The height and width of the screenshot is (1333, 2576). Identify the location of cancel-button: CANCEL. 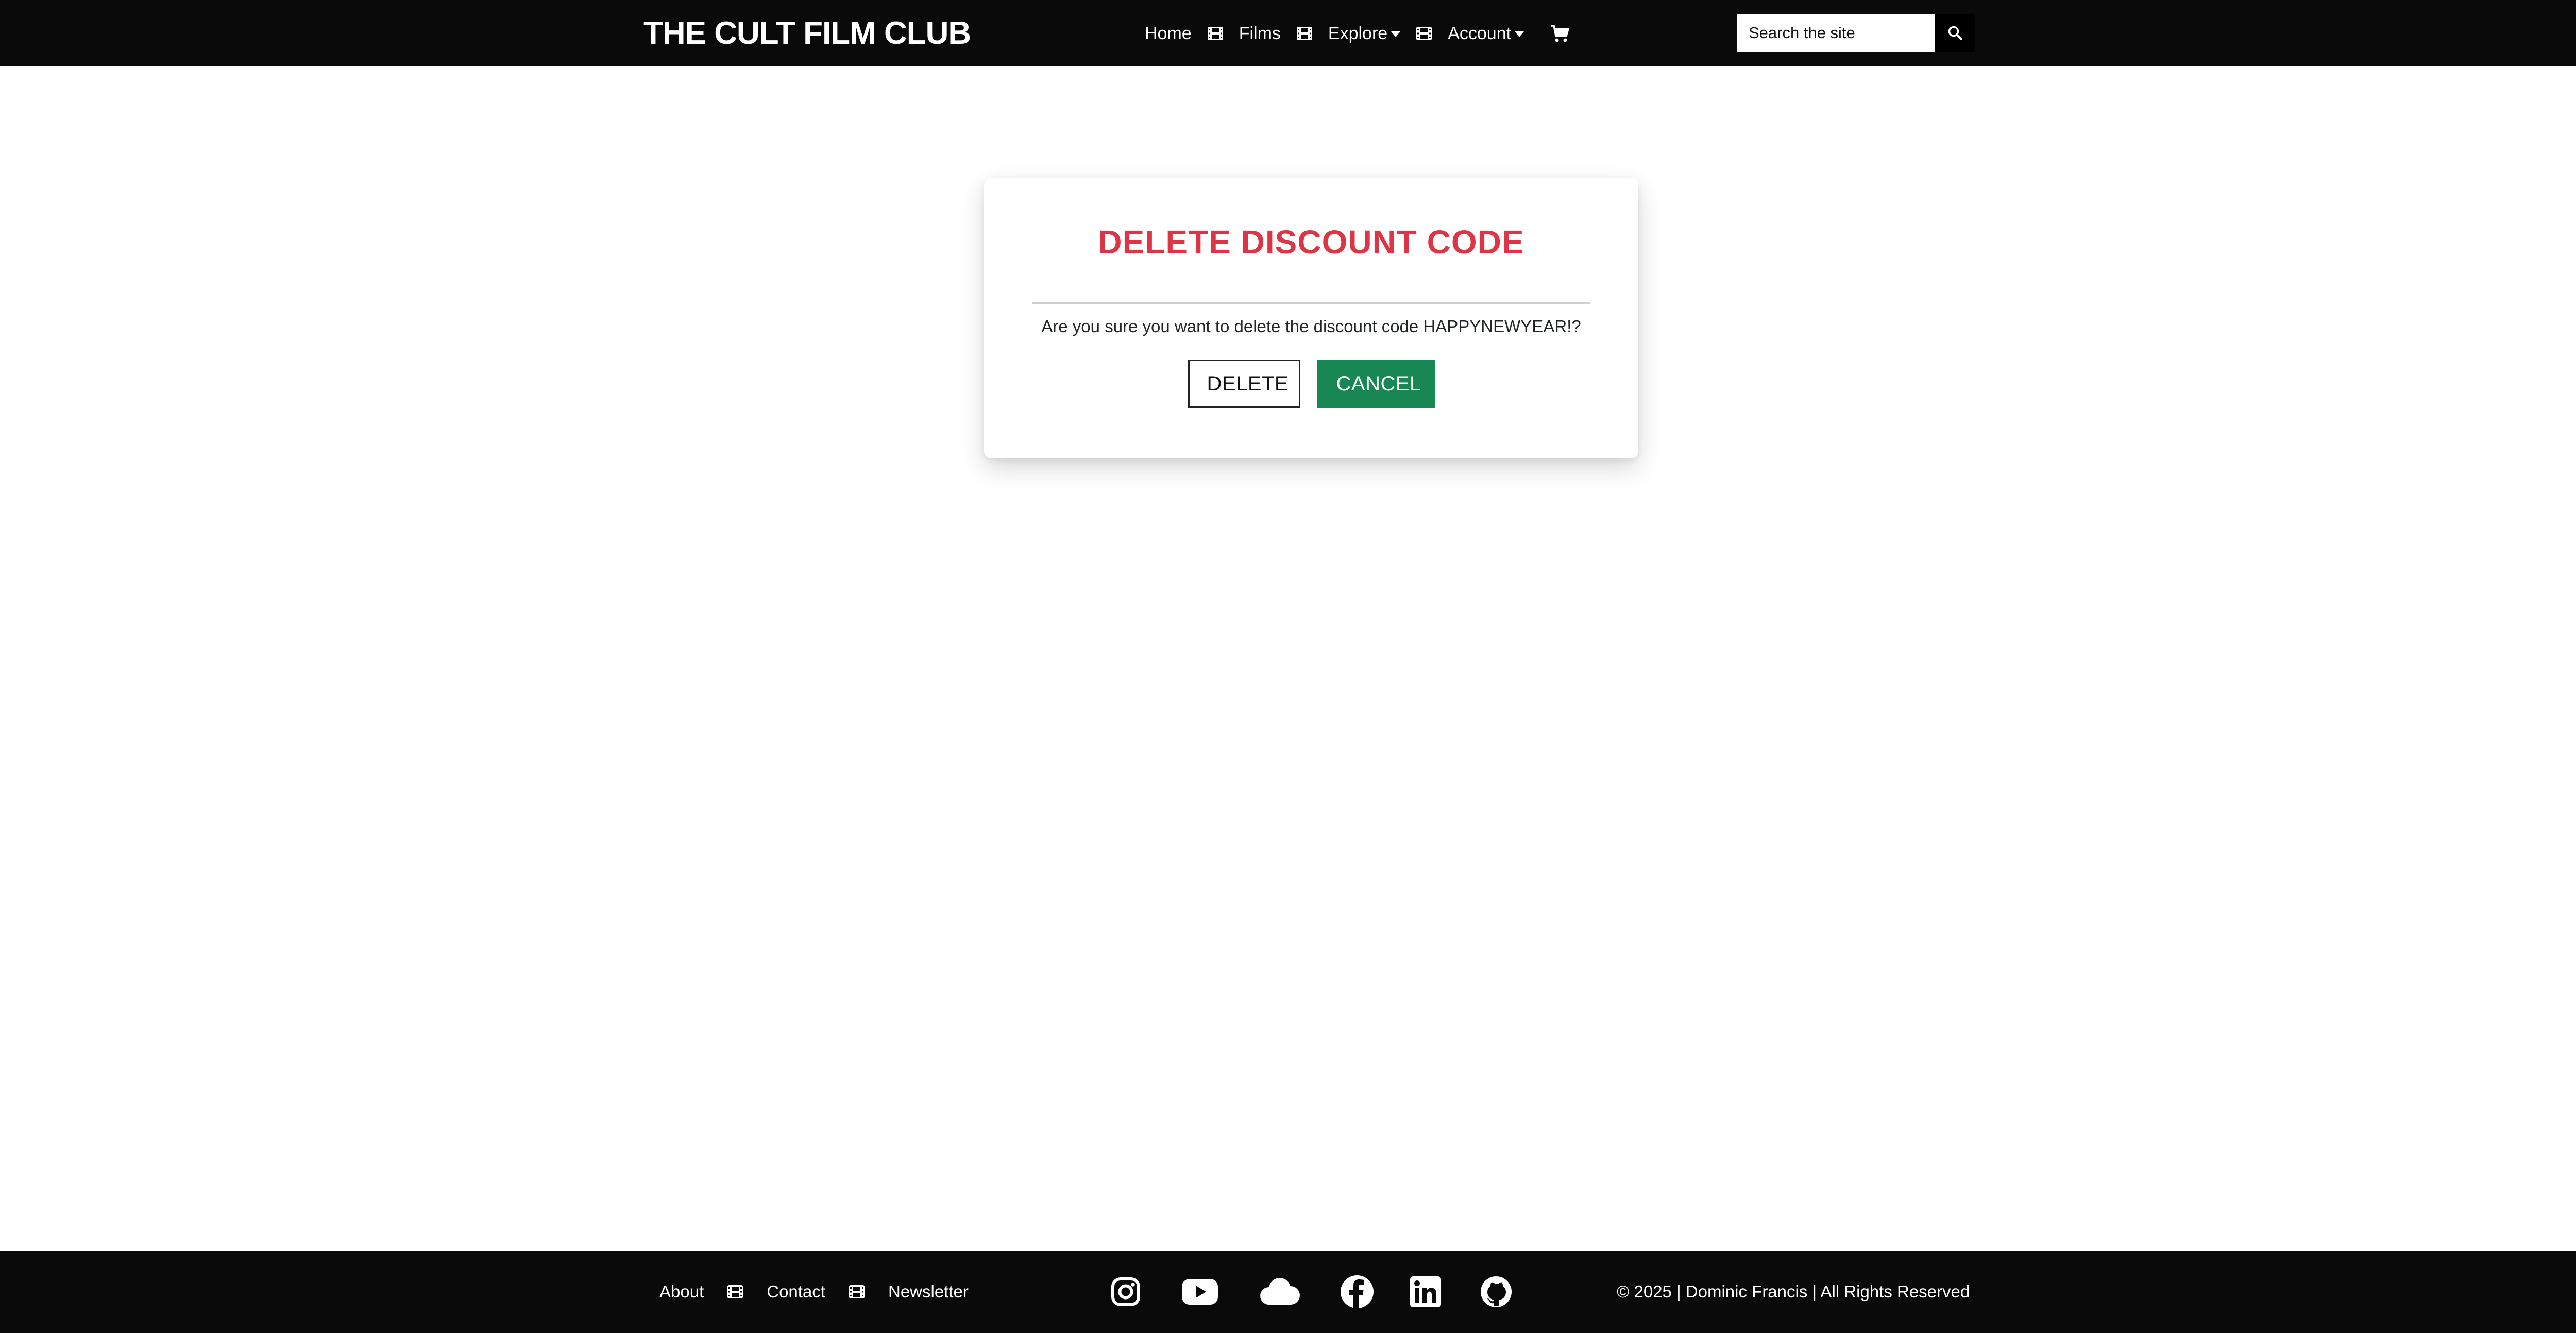
(1376, 384).